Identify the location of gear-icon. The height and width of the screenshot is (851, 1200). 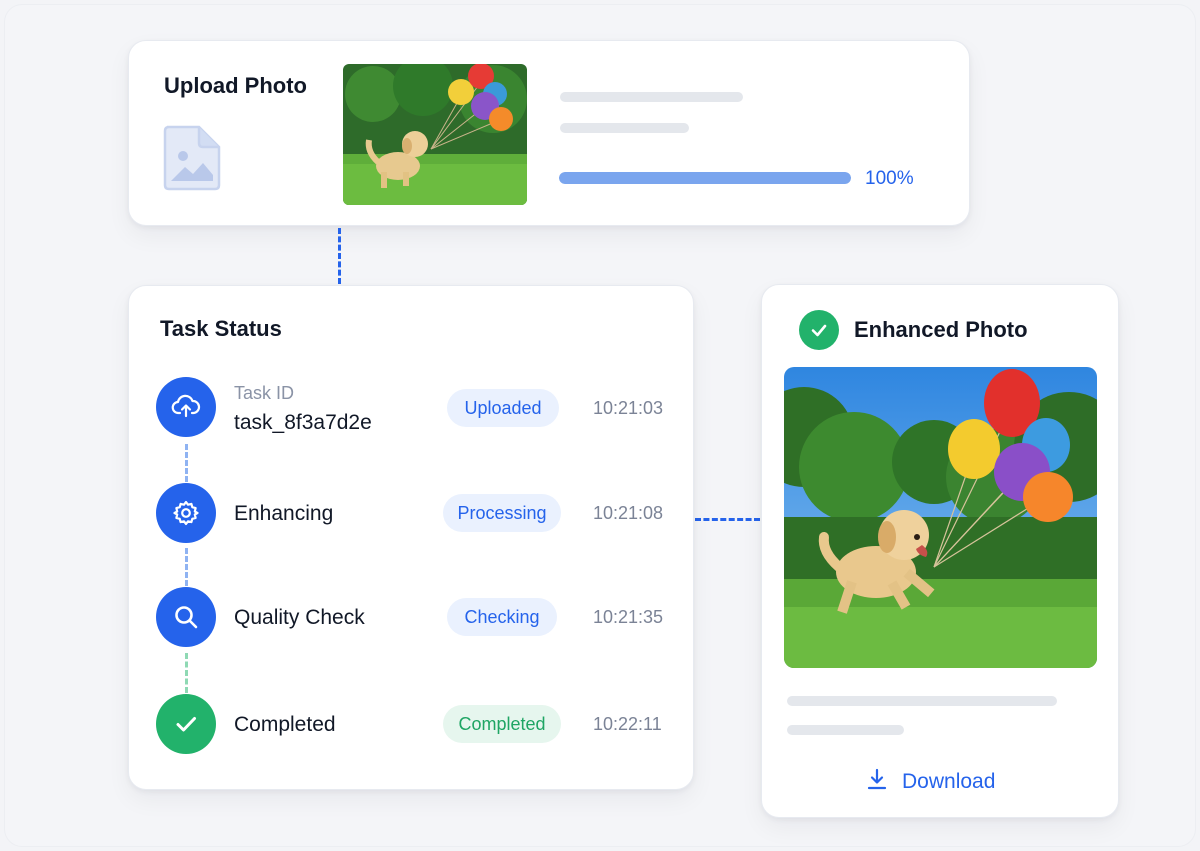
(186, 513).